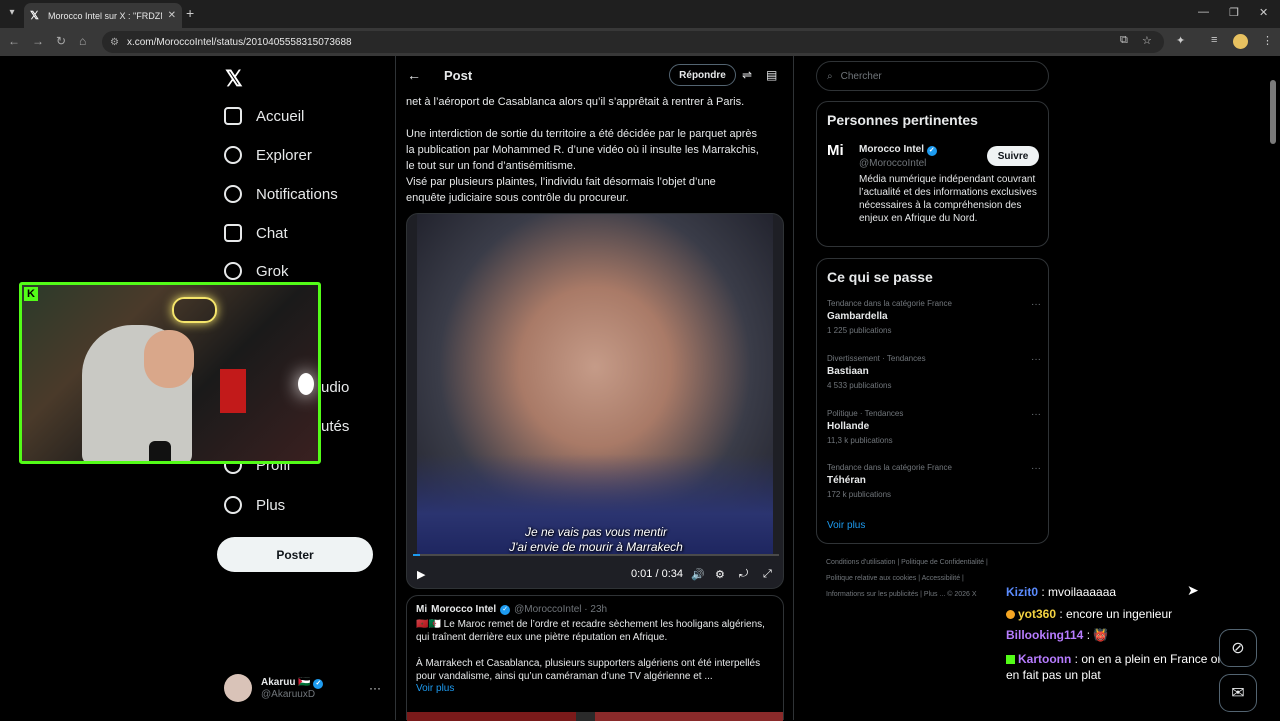 This screenshot has height=721, width=1280. Describe the element at coordinates (702, 75) in the screenshot. I see `reply-button: Répondre` at that location.